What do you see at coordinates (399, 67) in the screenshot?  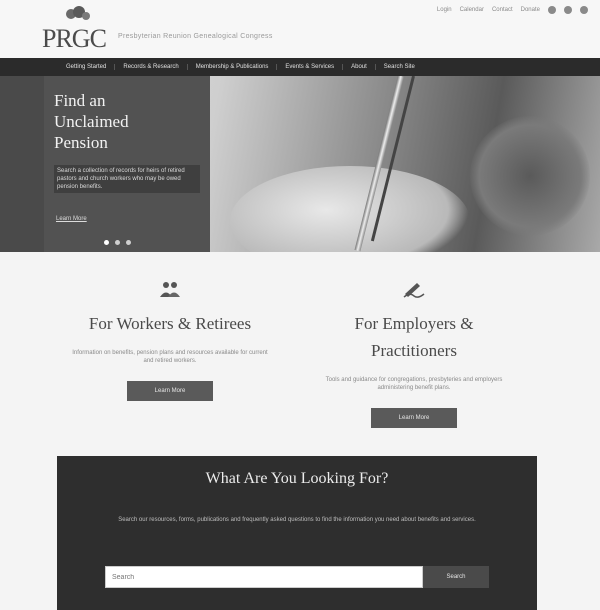 I see `nav-item-search: Search Site` at bounding box center [399, 67].